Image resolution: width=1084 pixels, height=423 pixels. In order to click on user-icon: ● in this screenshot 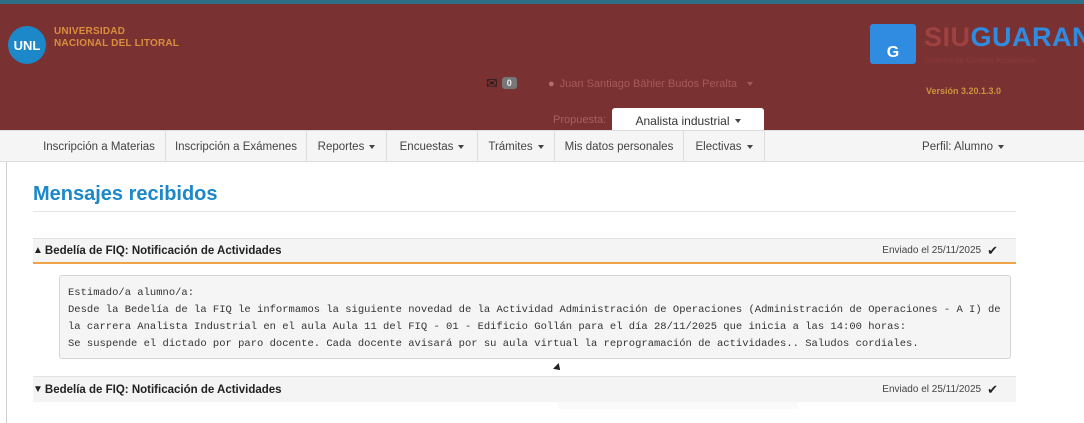, I will do `click(551, 84)`.